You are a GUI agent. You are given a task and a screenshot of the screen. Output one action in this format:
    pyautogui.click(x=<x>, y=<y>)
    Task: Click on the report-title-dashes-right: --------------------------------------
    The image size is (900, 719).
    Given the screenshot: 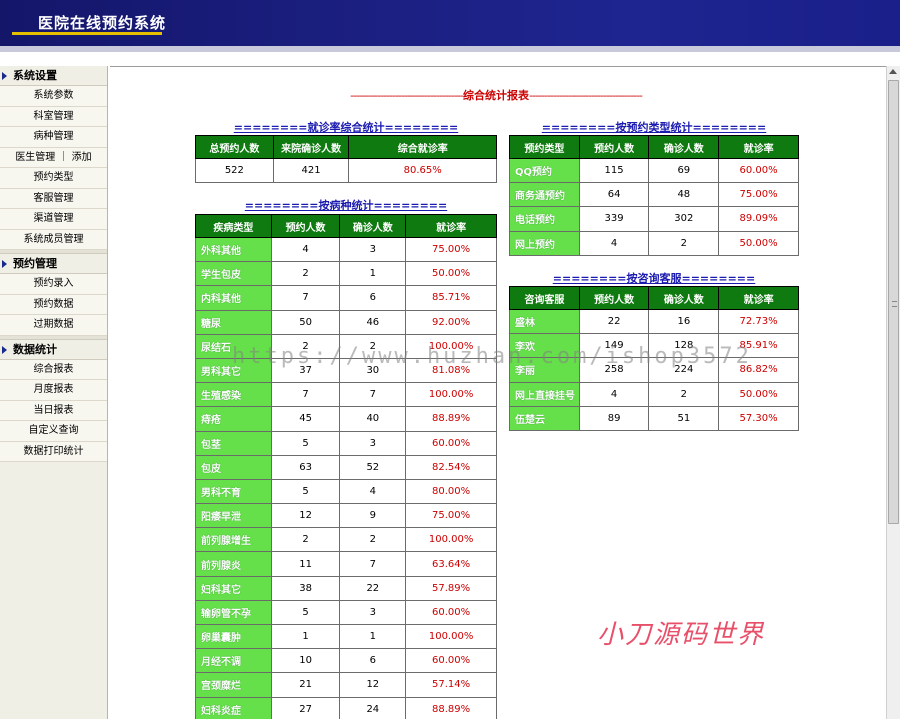 What is the action you would take?
    pyautogui.click(x=586, y=95)
    